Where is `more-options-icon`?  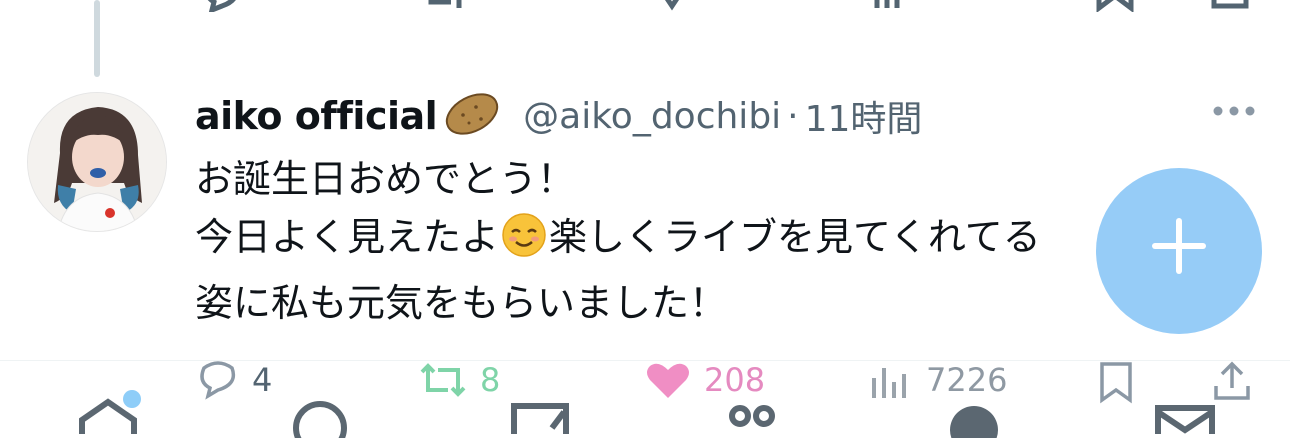 more-options-icon is located at coordinates (1234, 113).